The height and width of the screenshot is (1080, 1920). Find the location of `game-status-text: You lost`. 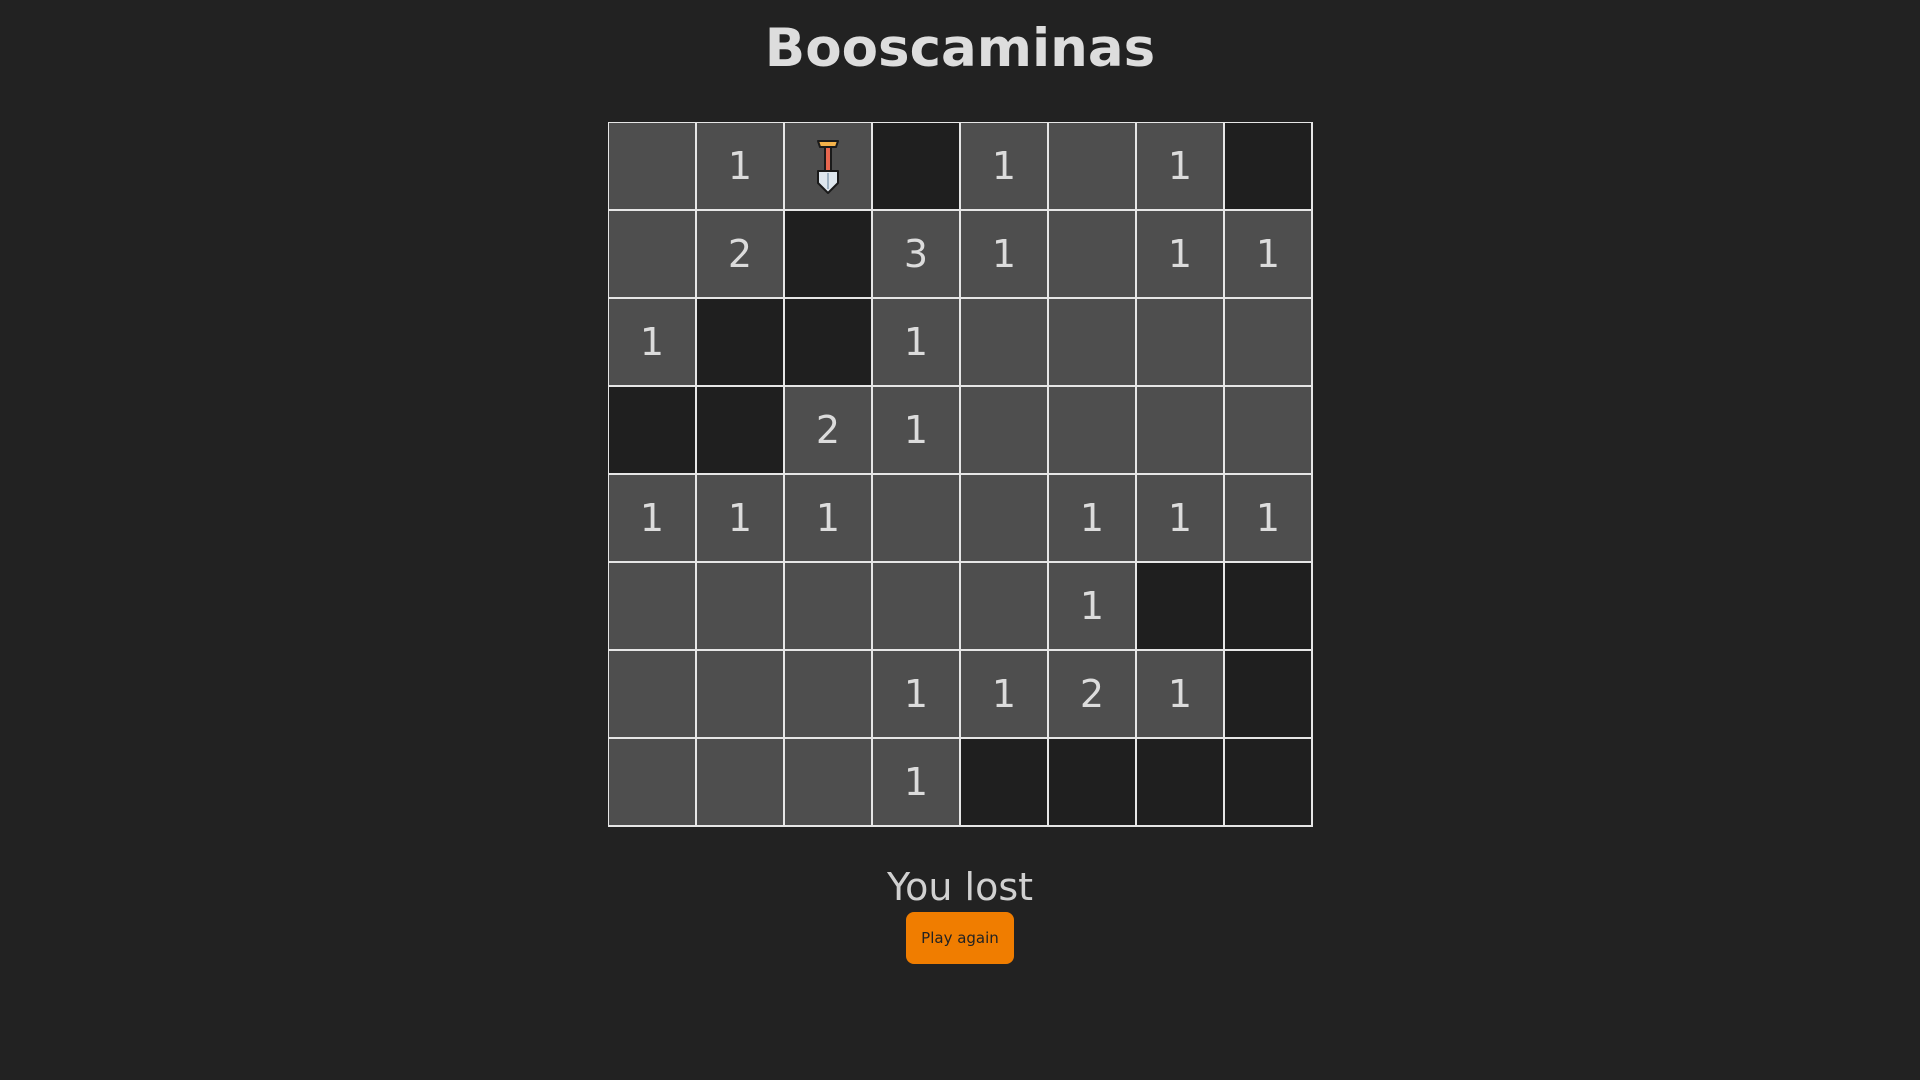

game-status-text: You lost is located at coordinates (960, 887).